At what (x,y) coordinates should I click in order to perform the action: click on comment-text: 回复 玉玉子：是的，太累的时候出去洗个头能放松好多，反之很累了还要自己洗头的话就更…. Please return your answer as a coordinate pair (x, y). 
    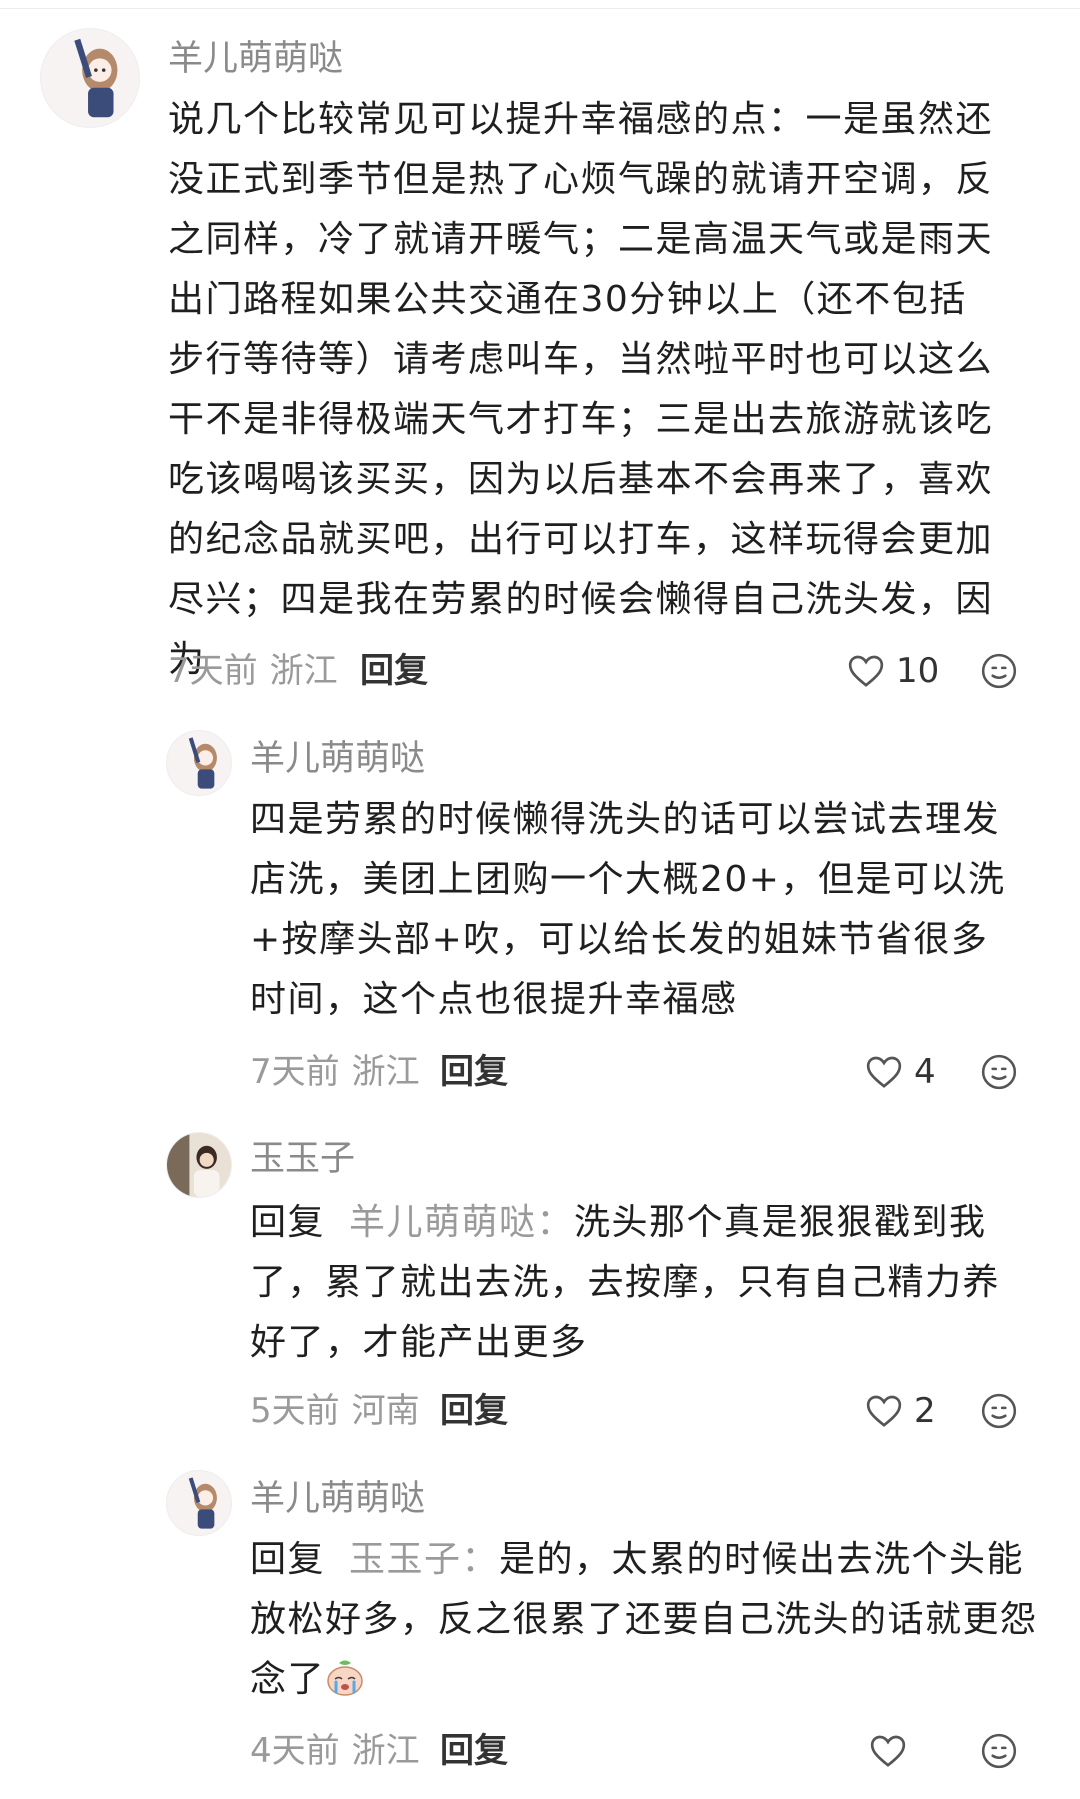
    Looking at the image, I should click on (645, 1620).